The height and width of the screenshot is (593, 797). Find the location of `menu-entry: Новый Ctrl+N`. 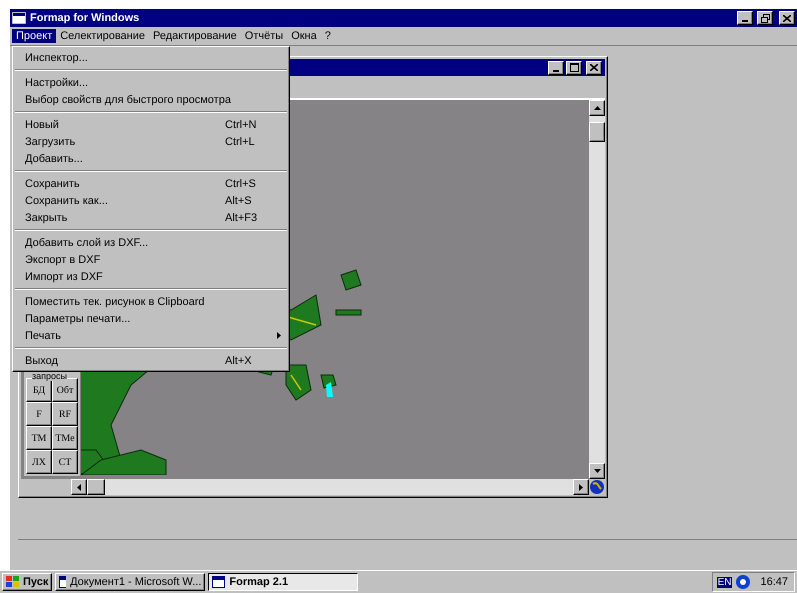

menu-entry: Новый Ctrl+N is located at coordinates (151, 124).